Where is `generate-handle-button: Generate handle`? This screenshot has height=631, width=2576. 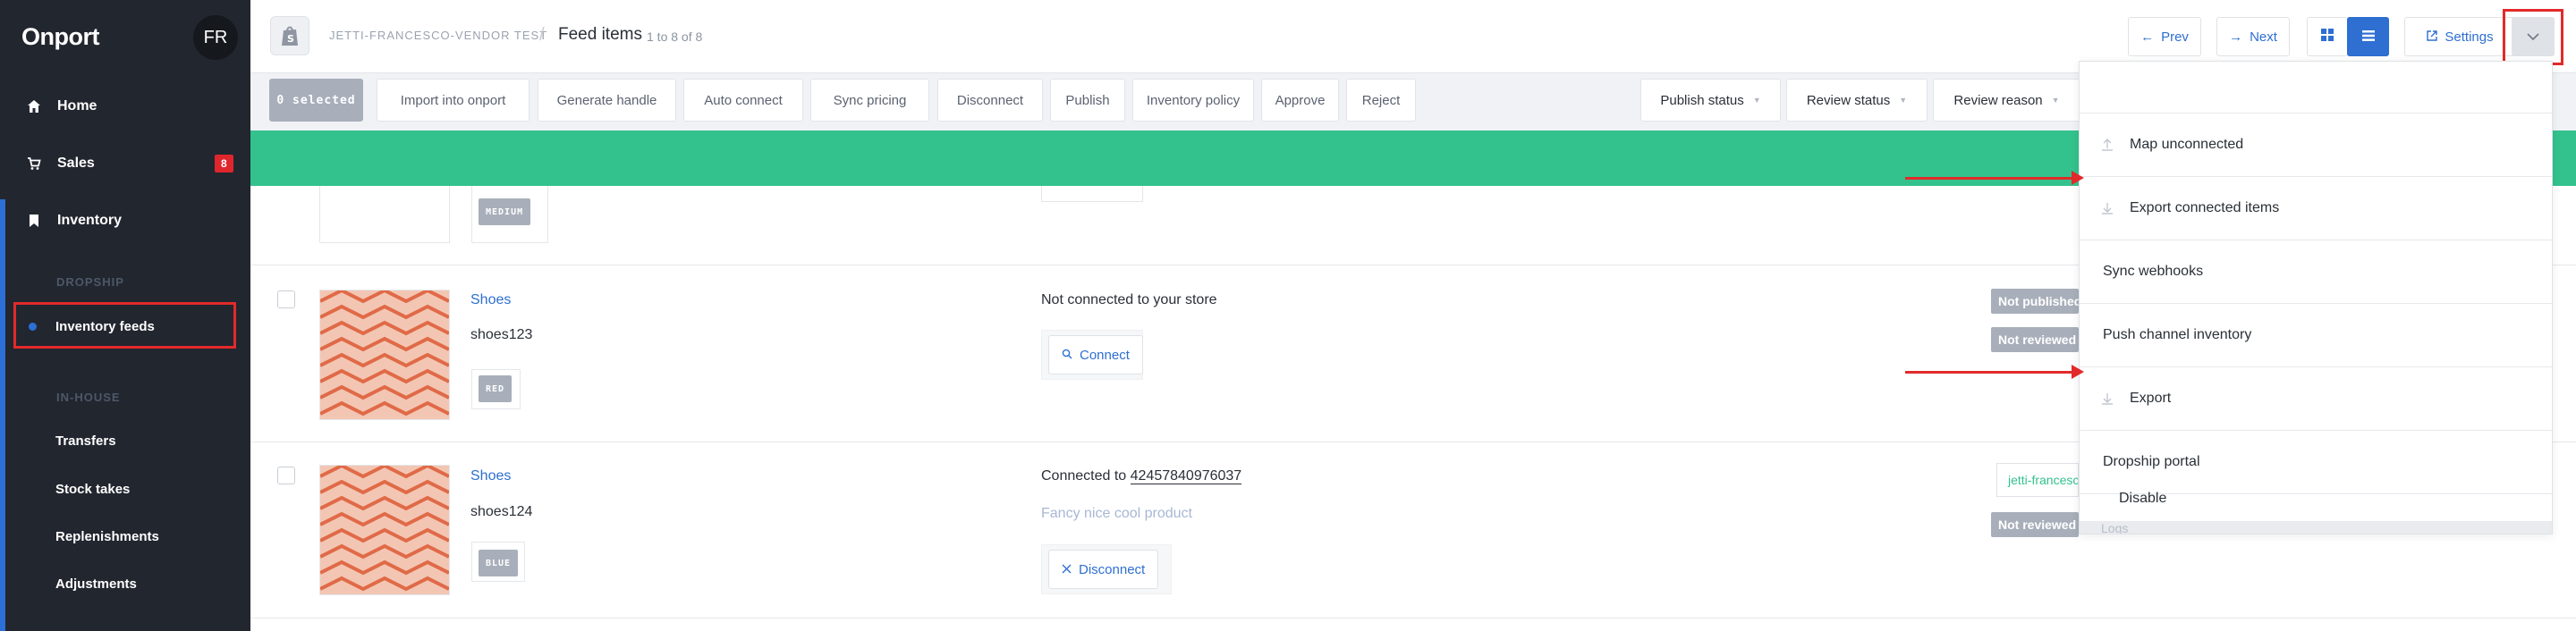 generate-handle-button: Generate handle is located at coordinates (607, 100).